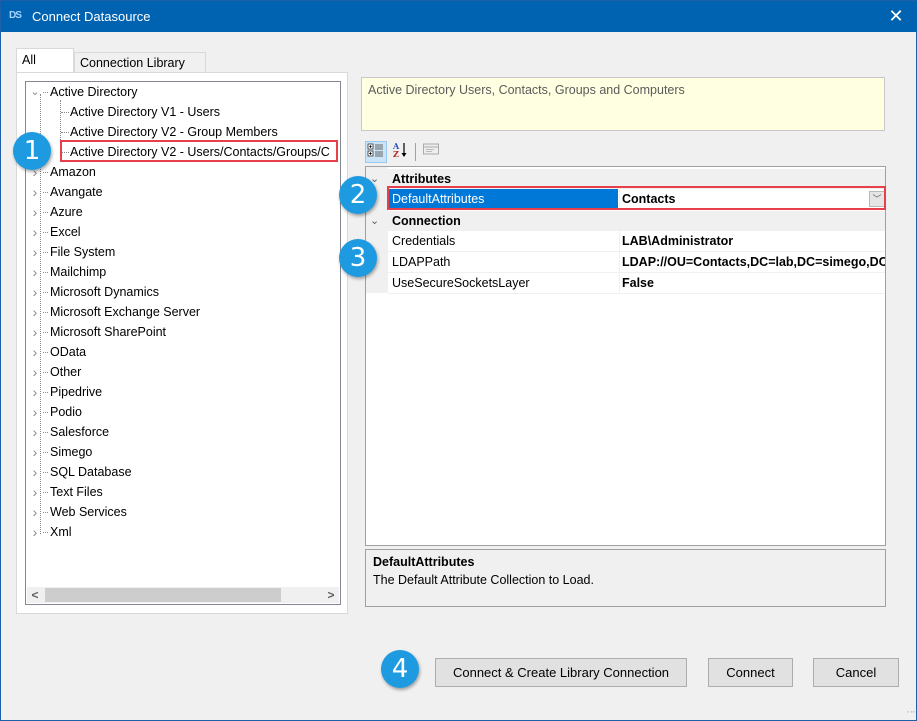 The width and height of the screenshot is (917, 721). I want to click on toolbar-separator, so click(415, 152).